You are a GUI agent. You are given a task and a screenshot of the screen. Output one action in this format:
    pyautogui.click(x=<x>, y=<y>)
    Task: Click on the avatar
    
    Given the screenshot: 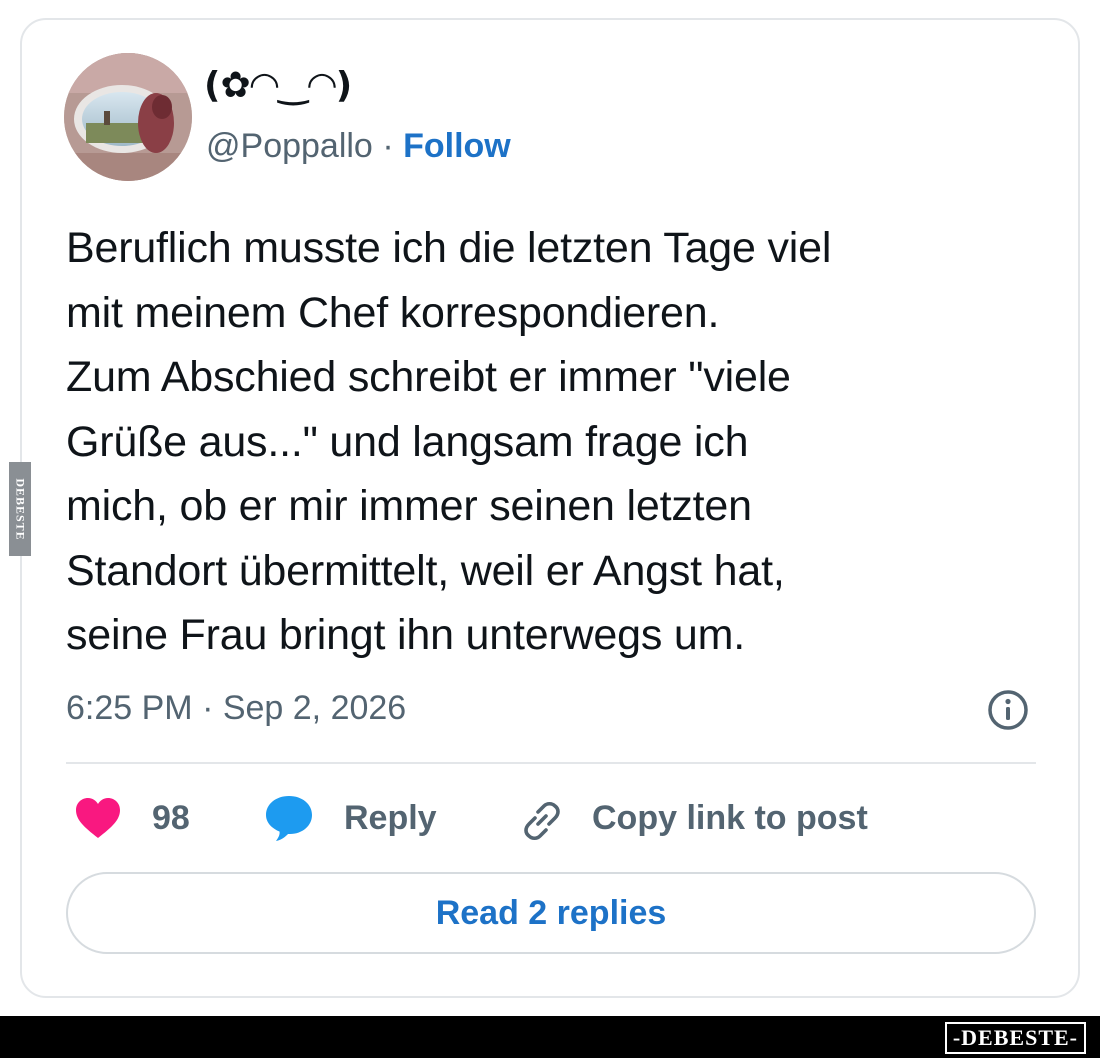 What is the action you would take?
    pyautogui.click(x=128, y=117)
    